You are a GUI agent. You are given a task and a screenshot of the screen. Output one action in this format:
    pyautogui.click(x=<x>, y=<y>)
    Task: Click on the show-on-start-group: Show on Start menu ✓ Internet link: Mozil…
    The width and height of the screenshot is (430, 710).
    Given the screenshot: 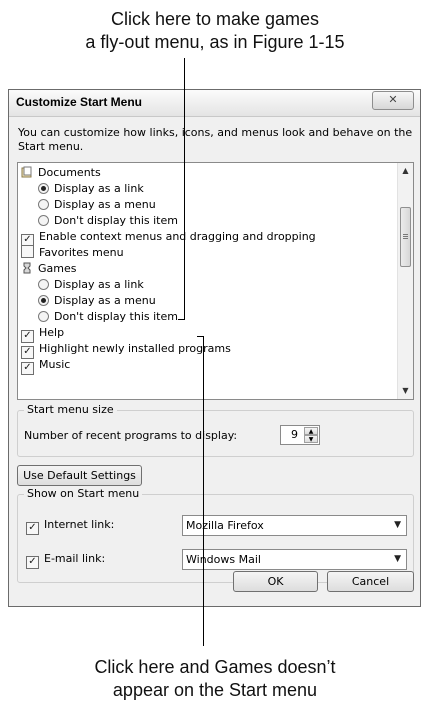 What is the action you would take?
    pyautogui.click(x=215, y=535)
    